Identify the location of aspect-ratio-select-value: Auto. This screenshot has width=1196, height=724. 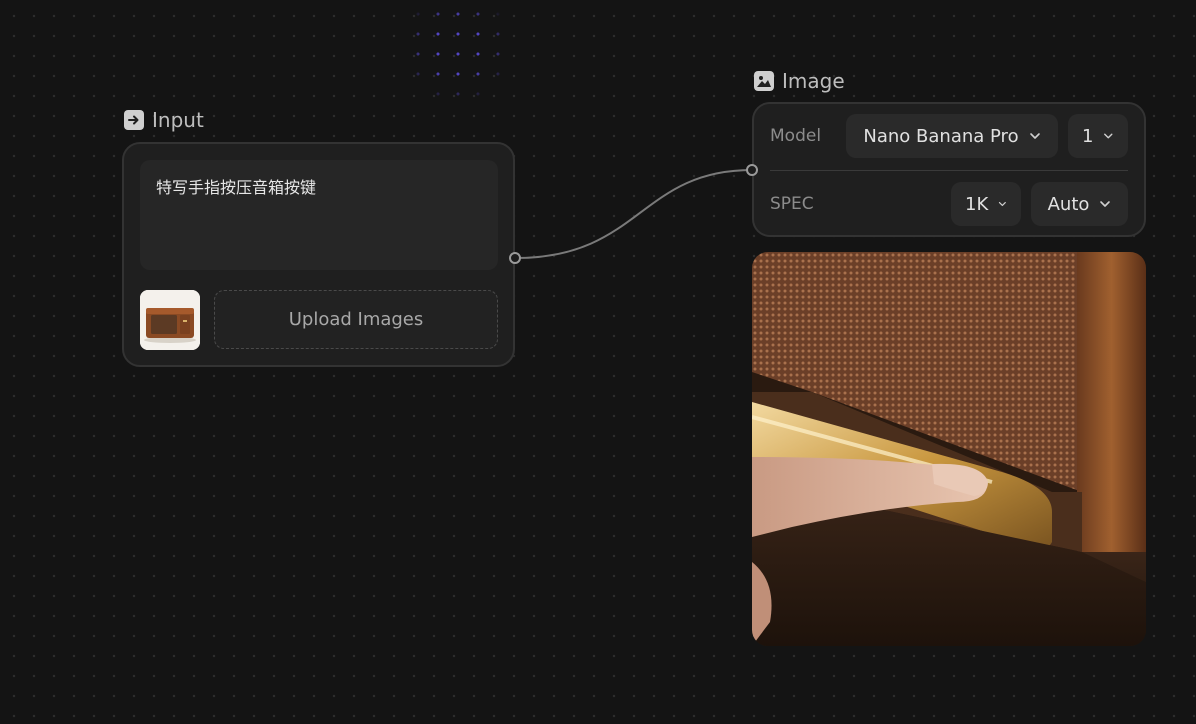
(1068, 204).